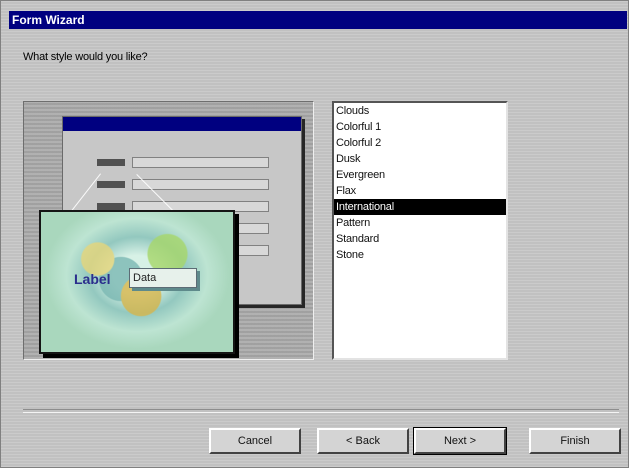 The height and width of the screenshot is (468, 629). Describe the element at coordinates (85, 57) in the screenshot. I see `style-question: What style would you like?` at that location.